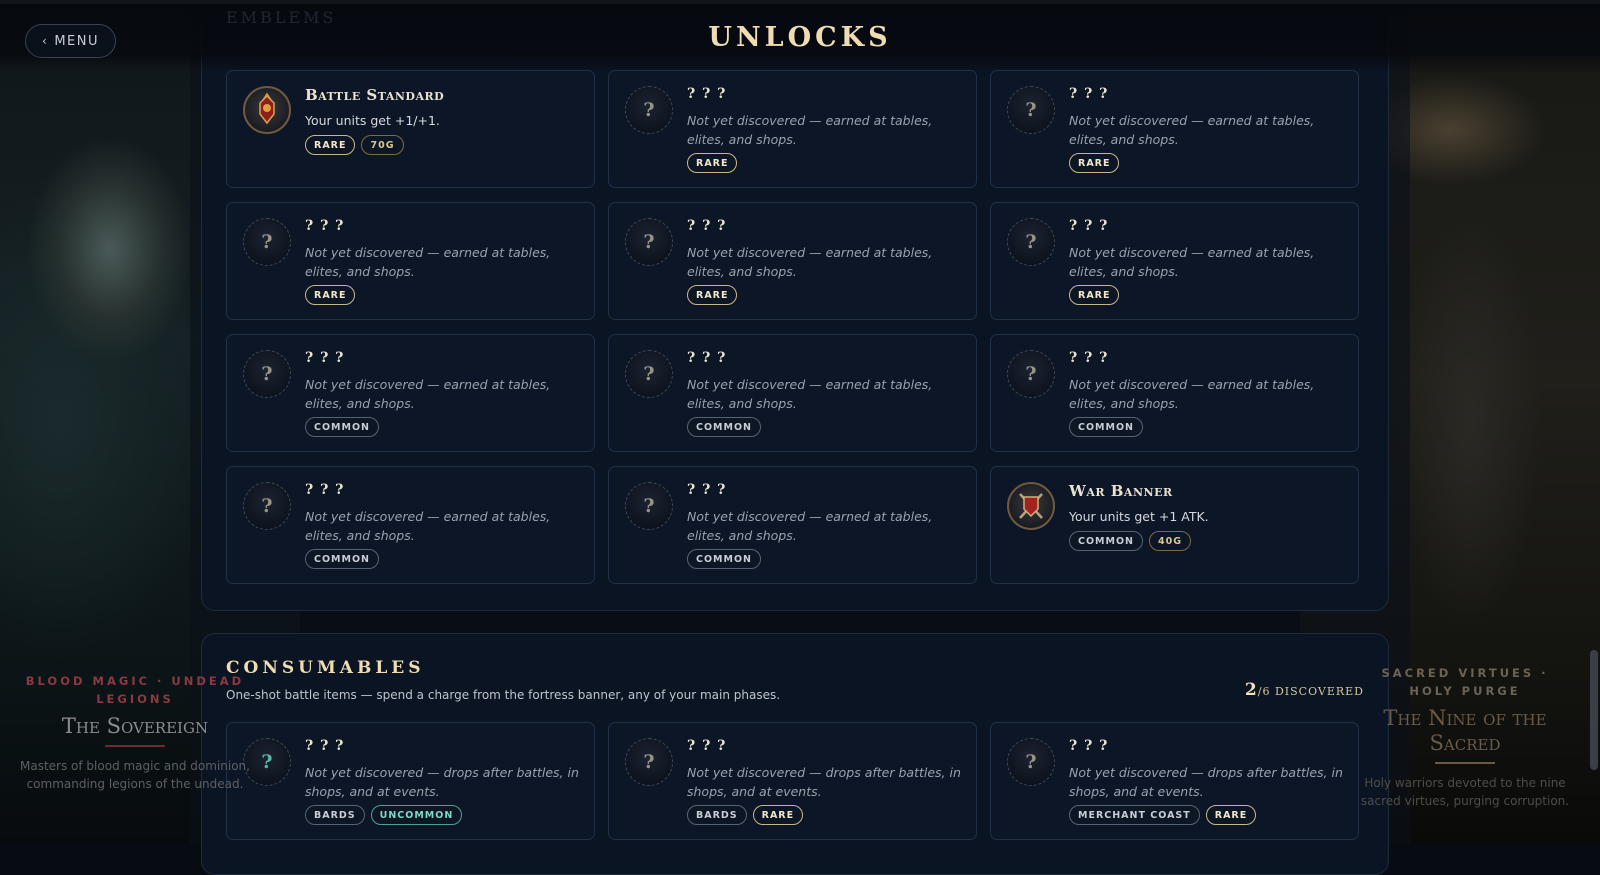  What do you see at coordinates (1310, 691) in the screenshot?
I see `discovered-total: /6 DISCOVERED` at bounding box center [1310, 691].